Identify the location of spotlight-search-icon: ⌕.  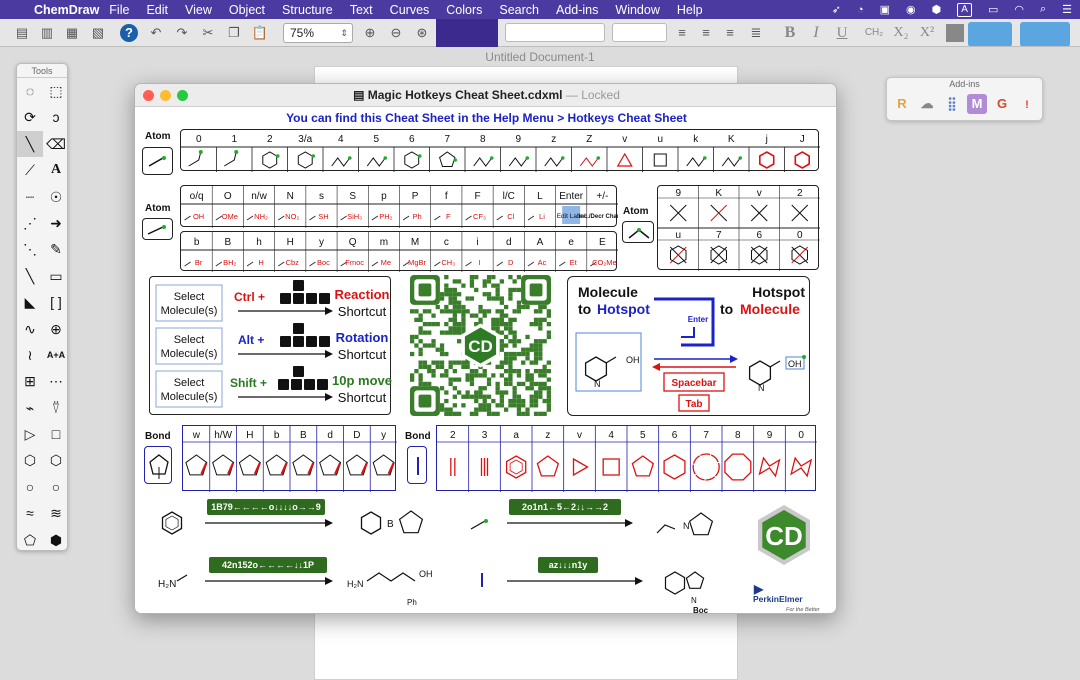
(1043, 9).